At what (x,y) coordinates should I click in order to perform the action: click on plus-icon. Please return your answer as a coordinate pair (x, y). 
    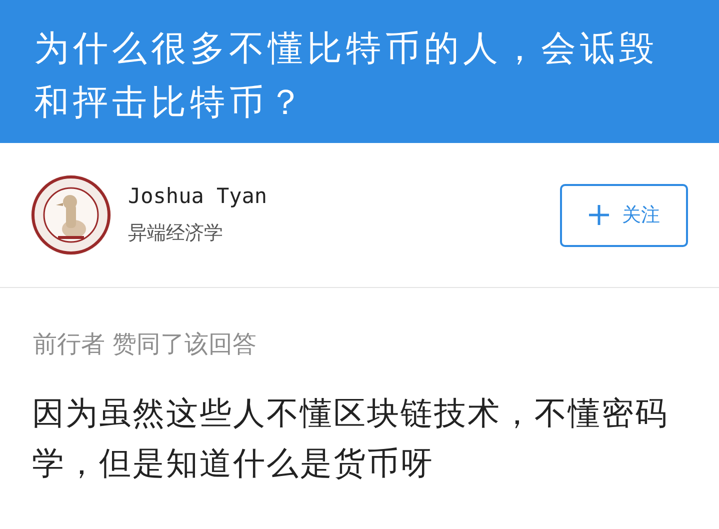
    Looking at the image, I should click on (599, 215).